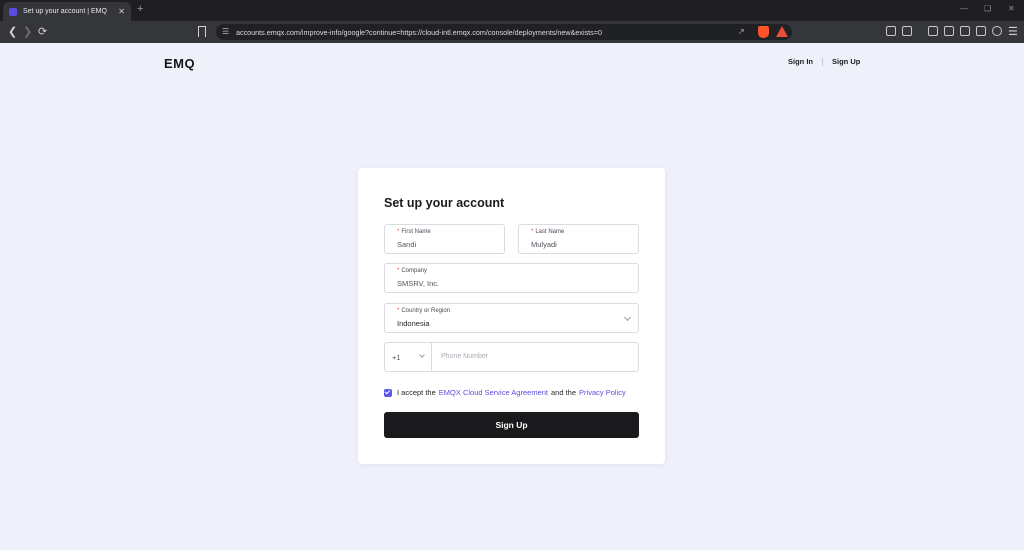 The width and height of the screenshot is (1024, 550). What do you see at coordinates (408, 357) in the screenshot?
I see `country-code-select: +1` at bounding box center [408, 357].